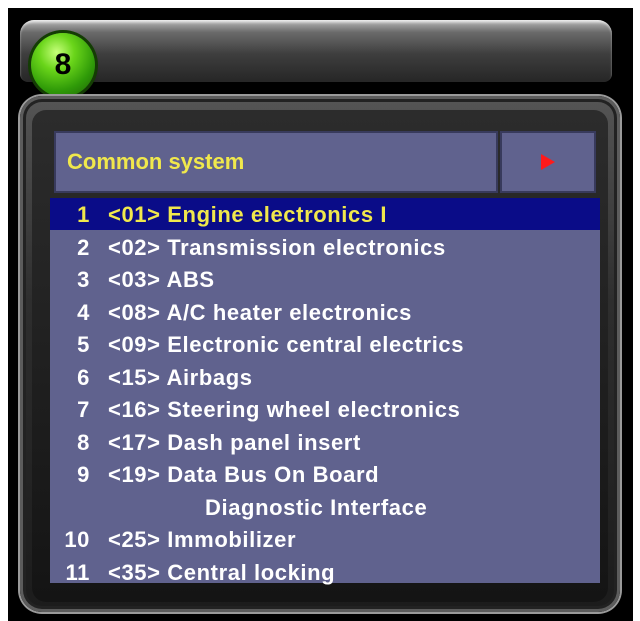 The height and width of the screenshot is (621, 640). I want to click on list-item-continuation-label: Diagnostic Interface, so click(316, 507).